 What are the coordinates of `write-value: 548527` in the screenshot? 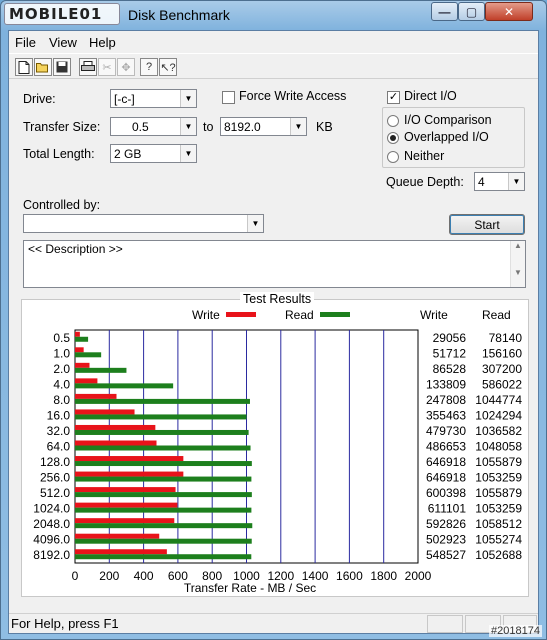 It's located at (446, 555).